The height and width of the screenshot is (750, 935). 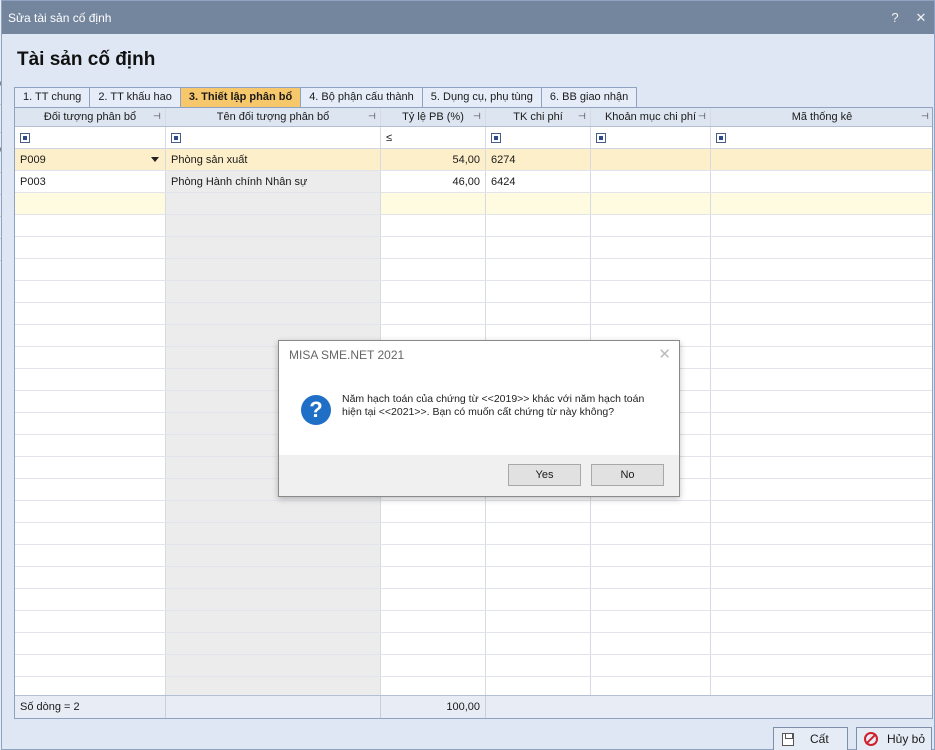 What do you see at coordinates (538, 181) in the screenshot?
I see `account-cell: 6424` at bounding box center [538, 181].